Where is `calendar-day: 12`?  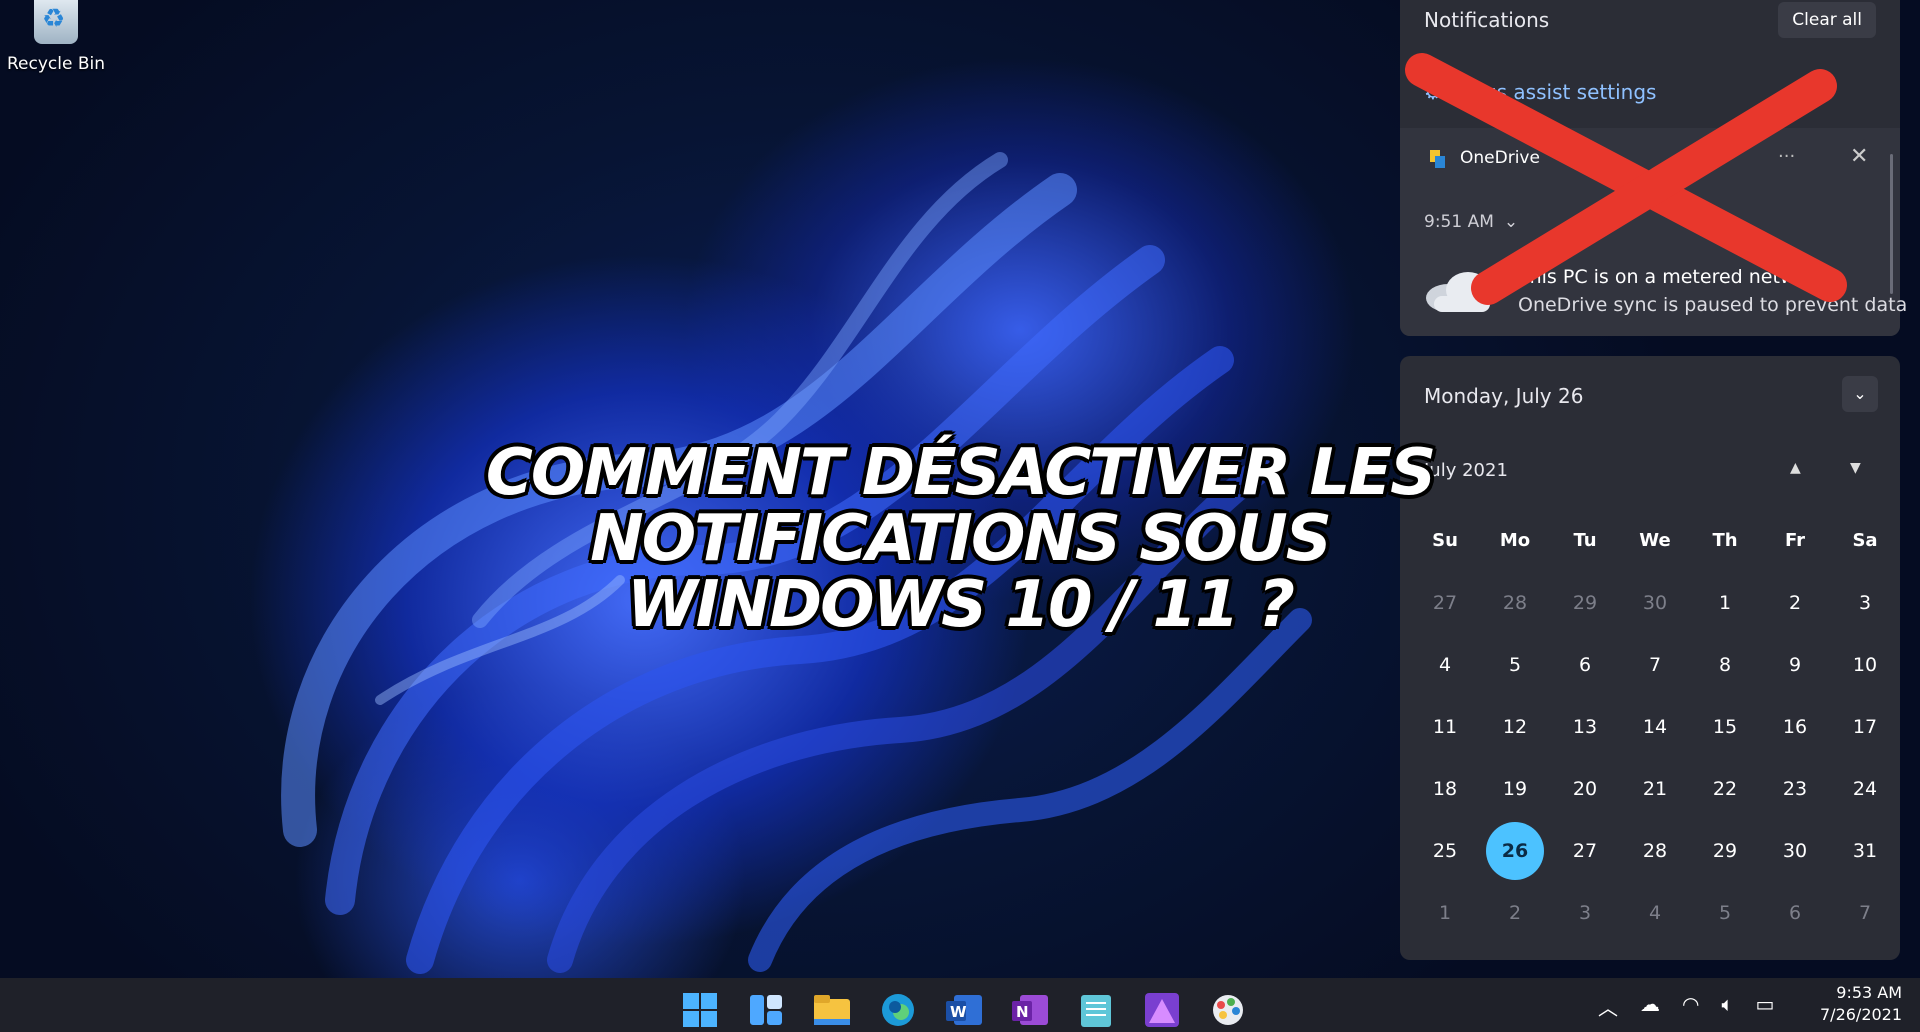
calendar-day: 12 is located at coordinates (1515, 727).